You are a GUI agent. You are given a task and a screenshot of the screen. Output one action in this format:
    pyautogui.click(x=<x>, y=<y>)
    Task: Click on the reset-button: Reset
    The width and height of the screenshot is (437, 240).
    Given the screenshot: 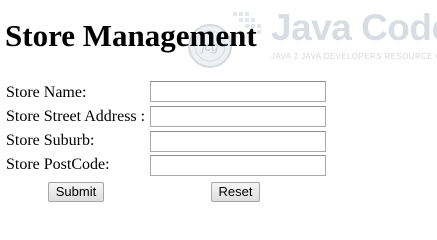 What is the action you would take?
    pyautogui.click(x=235, y=192)
    